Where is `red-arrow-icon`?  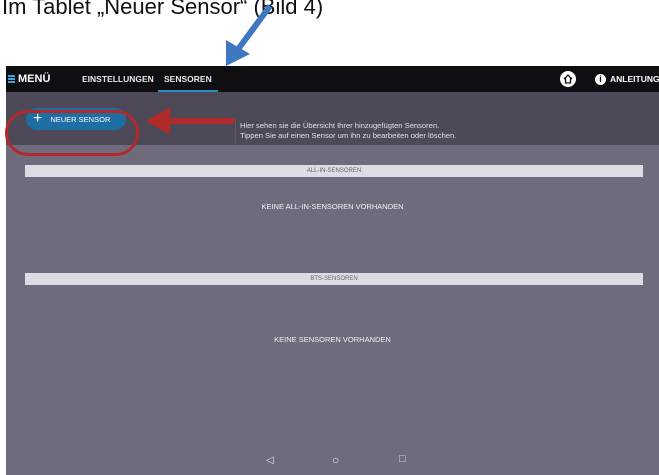 red-arrow-icon is located at coordinates (190, 121).